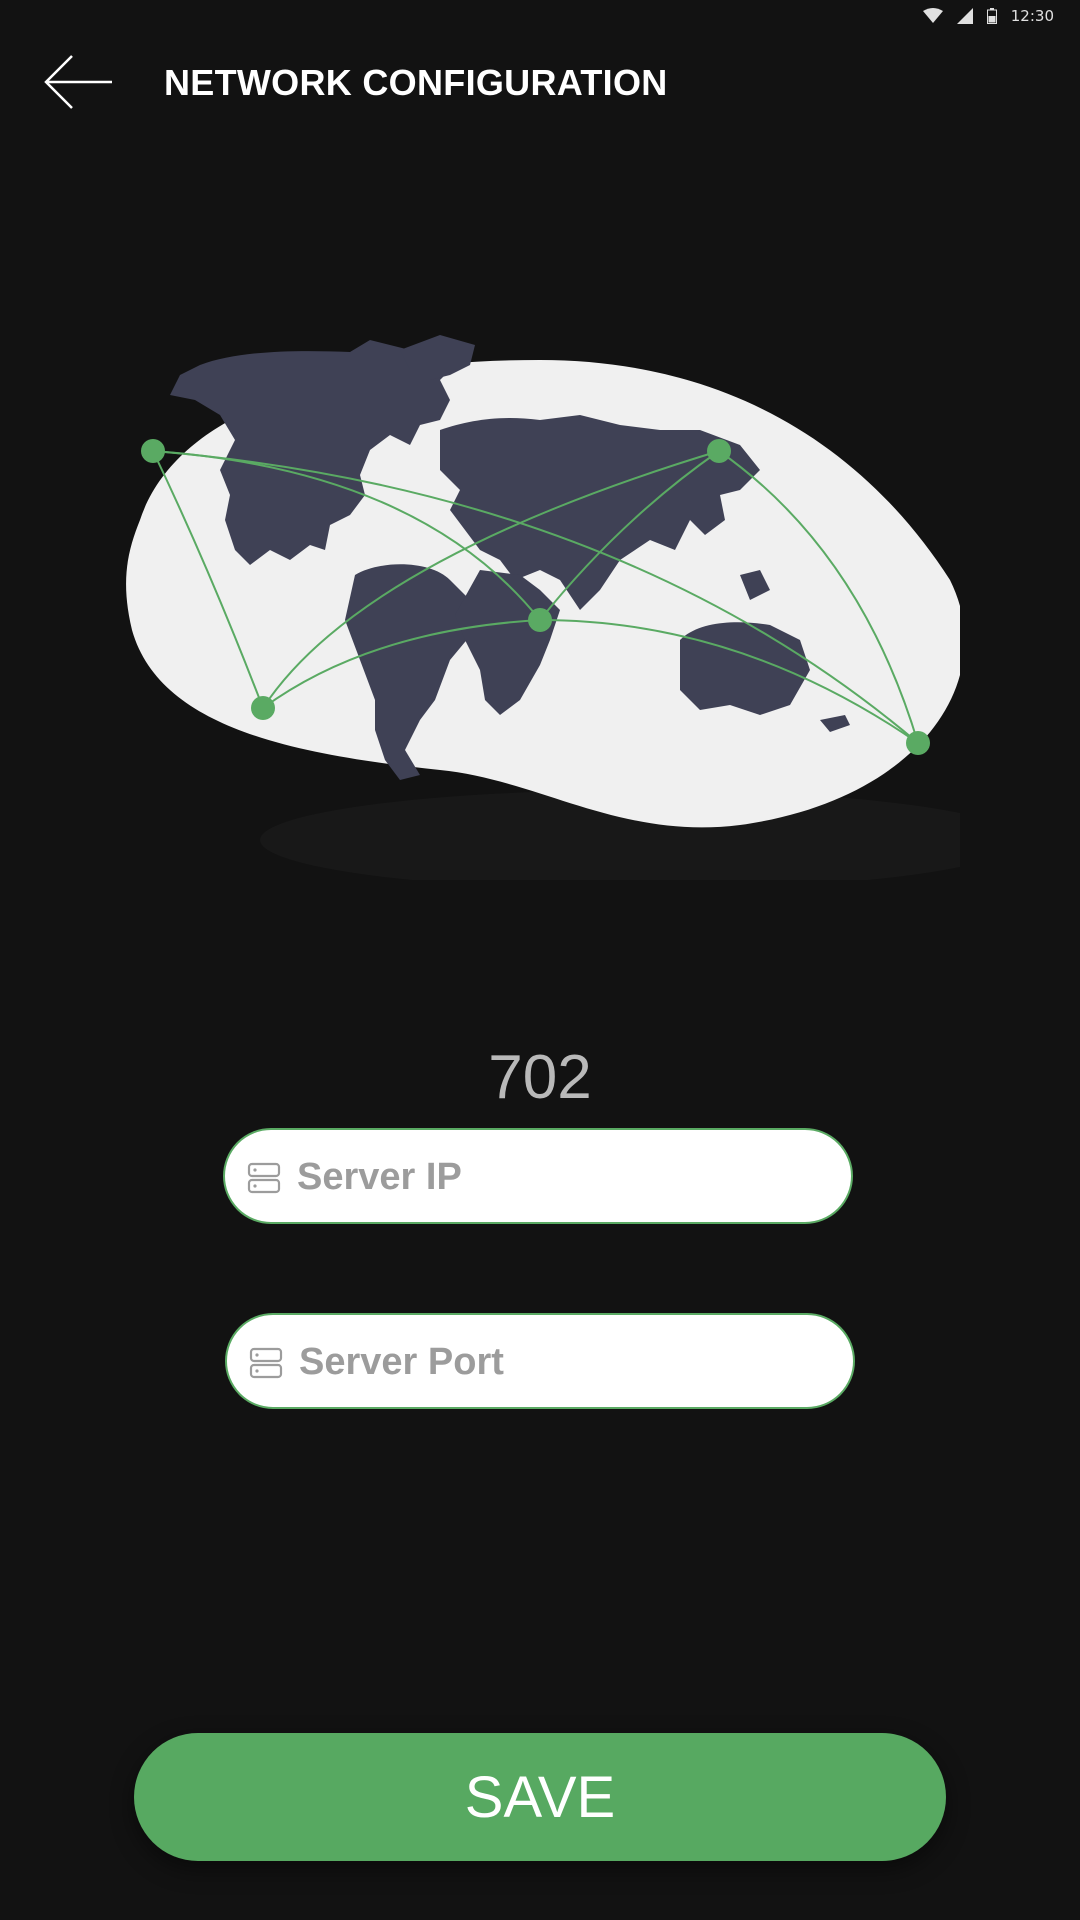 This screenshot has height=1920, width=1080. I want to click on wifi-icon, so click(932, 15).